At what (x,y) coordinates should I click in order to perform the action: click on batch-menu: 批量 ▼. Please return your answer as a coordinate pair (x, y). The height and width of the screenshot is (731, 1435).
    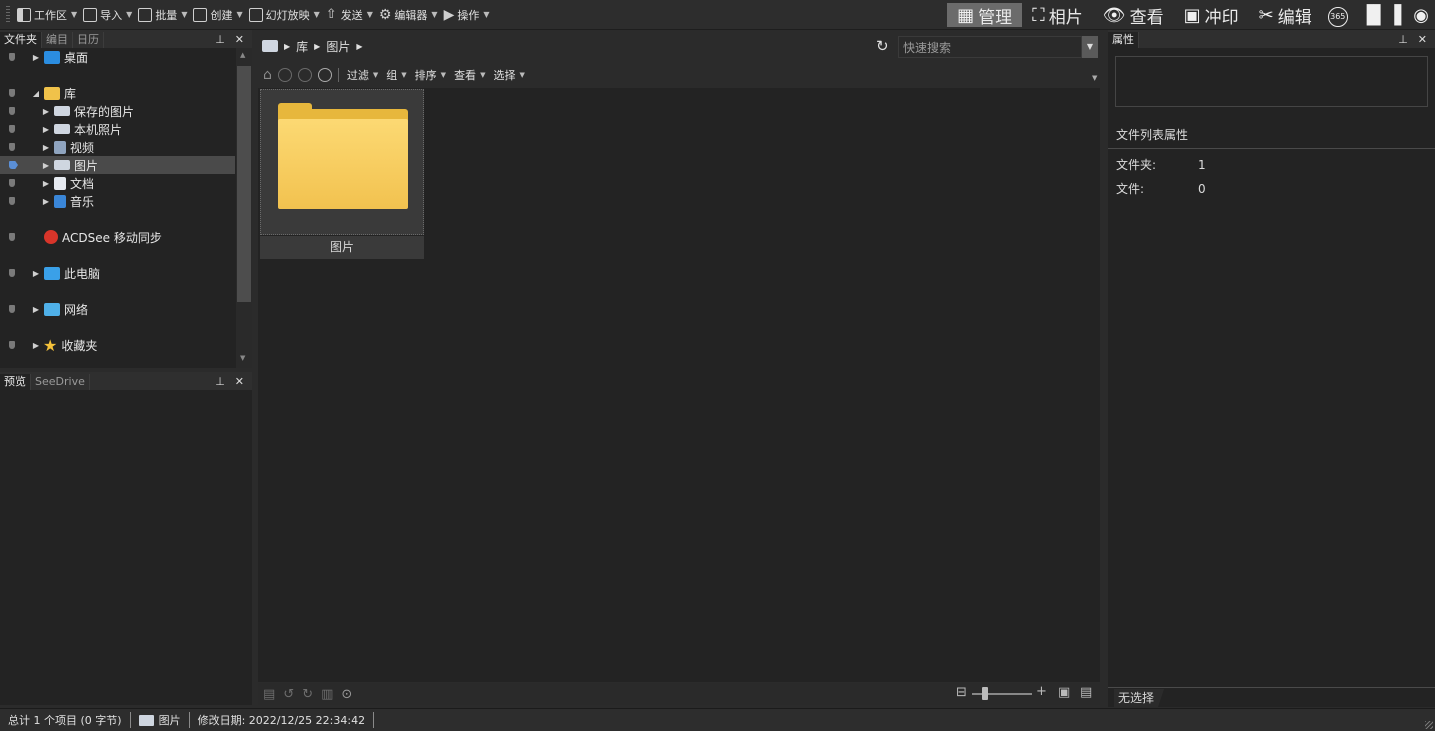
    Looking at the image, I should click on (162, 15).